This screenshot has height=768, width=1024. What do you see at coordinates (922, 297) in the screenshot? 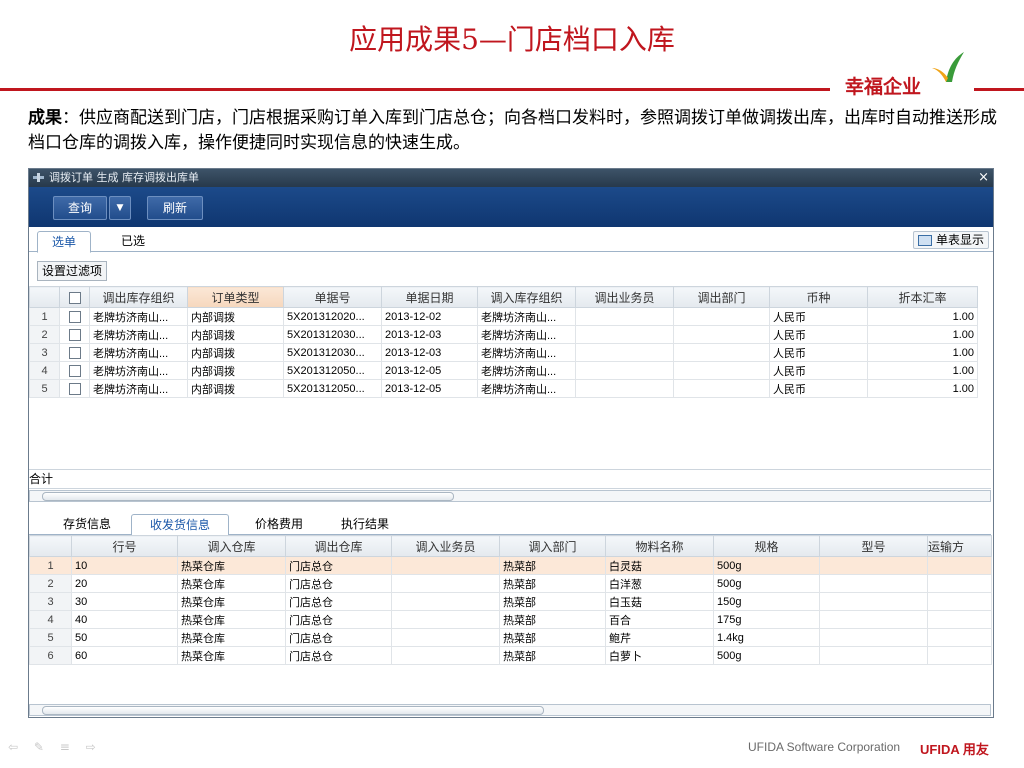
I see `header-exchange-rate: 折本汇率` at bounding box center [922, 297].